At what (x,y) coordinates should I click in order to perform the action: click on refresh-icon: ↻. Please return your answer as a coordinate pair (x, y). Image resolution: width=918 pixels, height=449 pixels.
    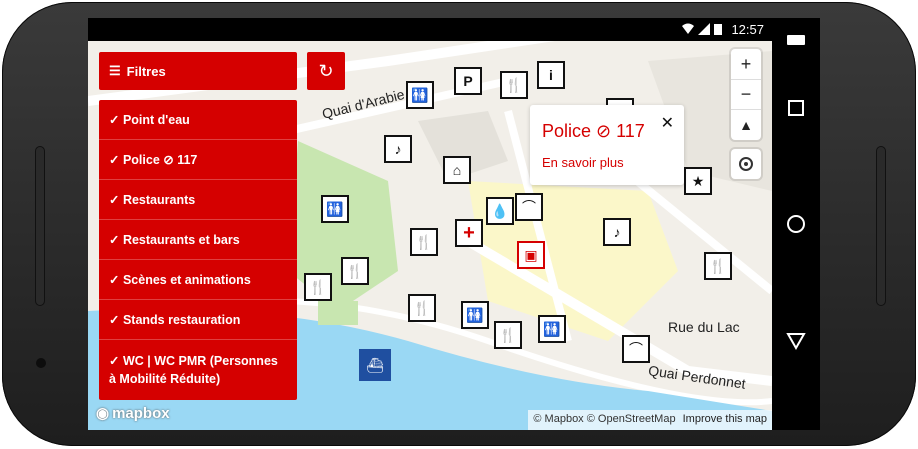
    Looking at the image, I should click on (326, 70).